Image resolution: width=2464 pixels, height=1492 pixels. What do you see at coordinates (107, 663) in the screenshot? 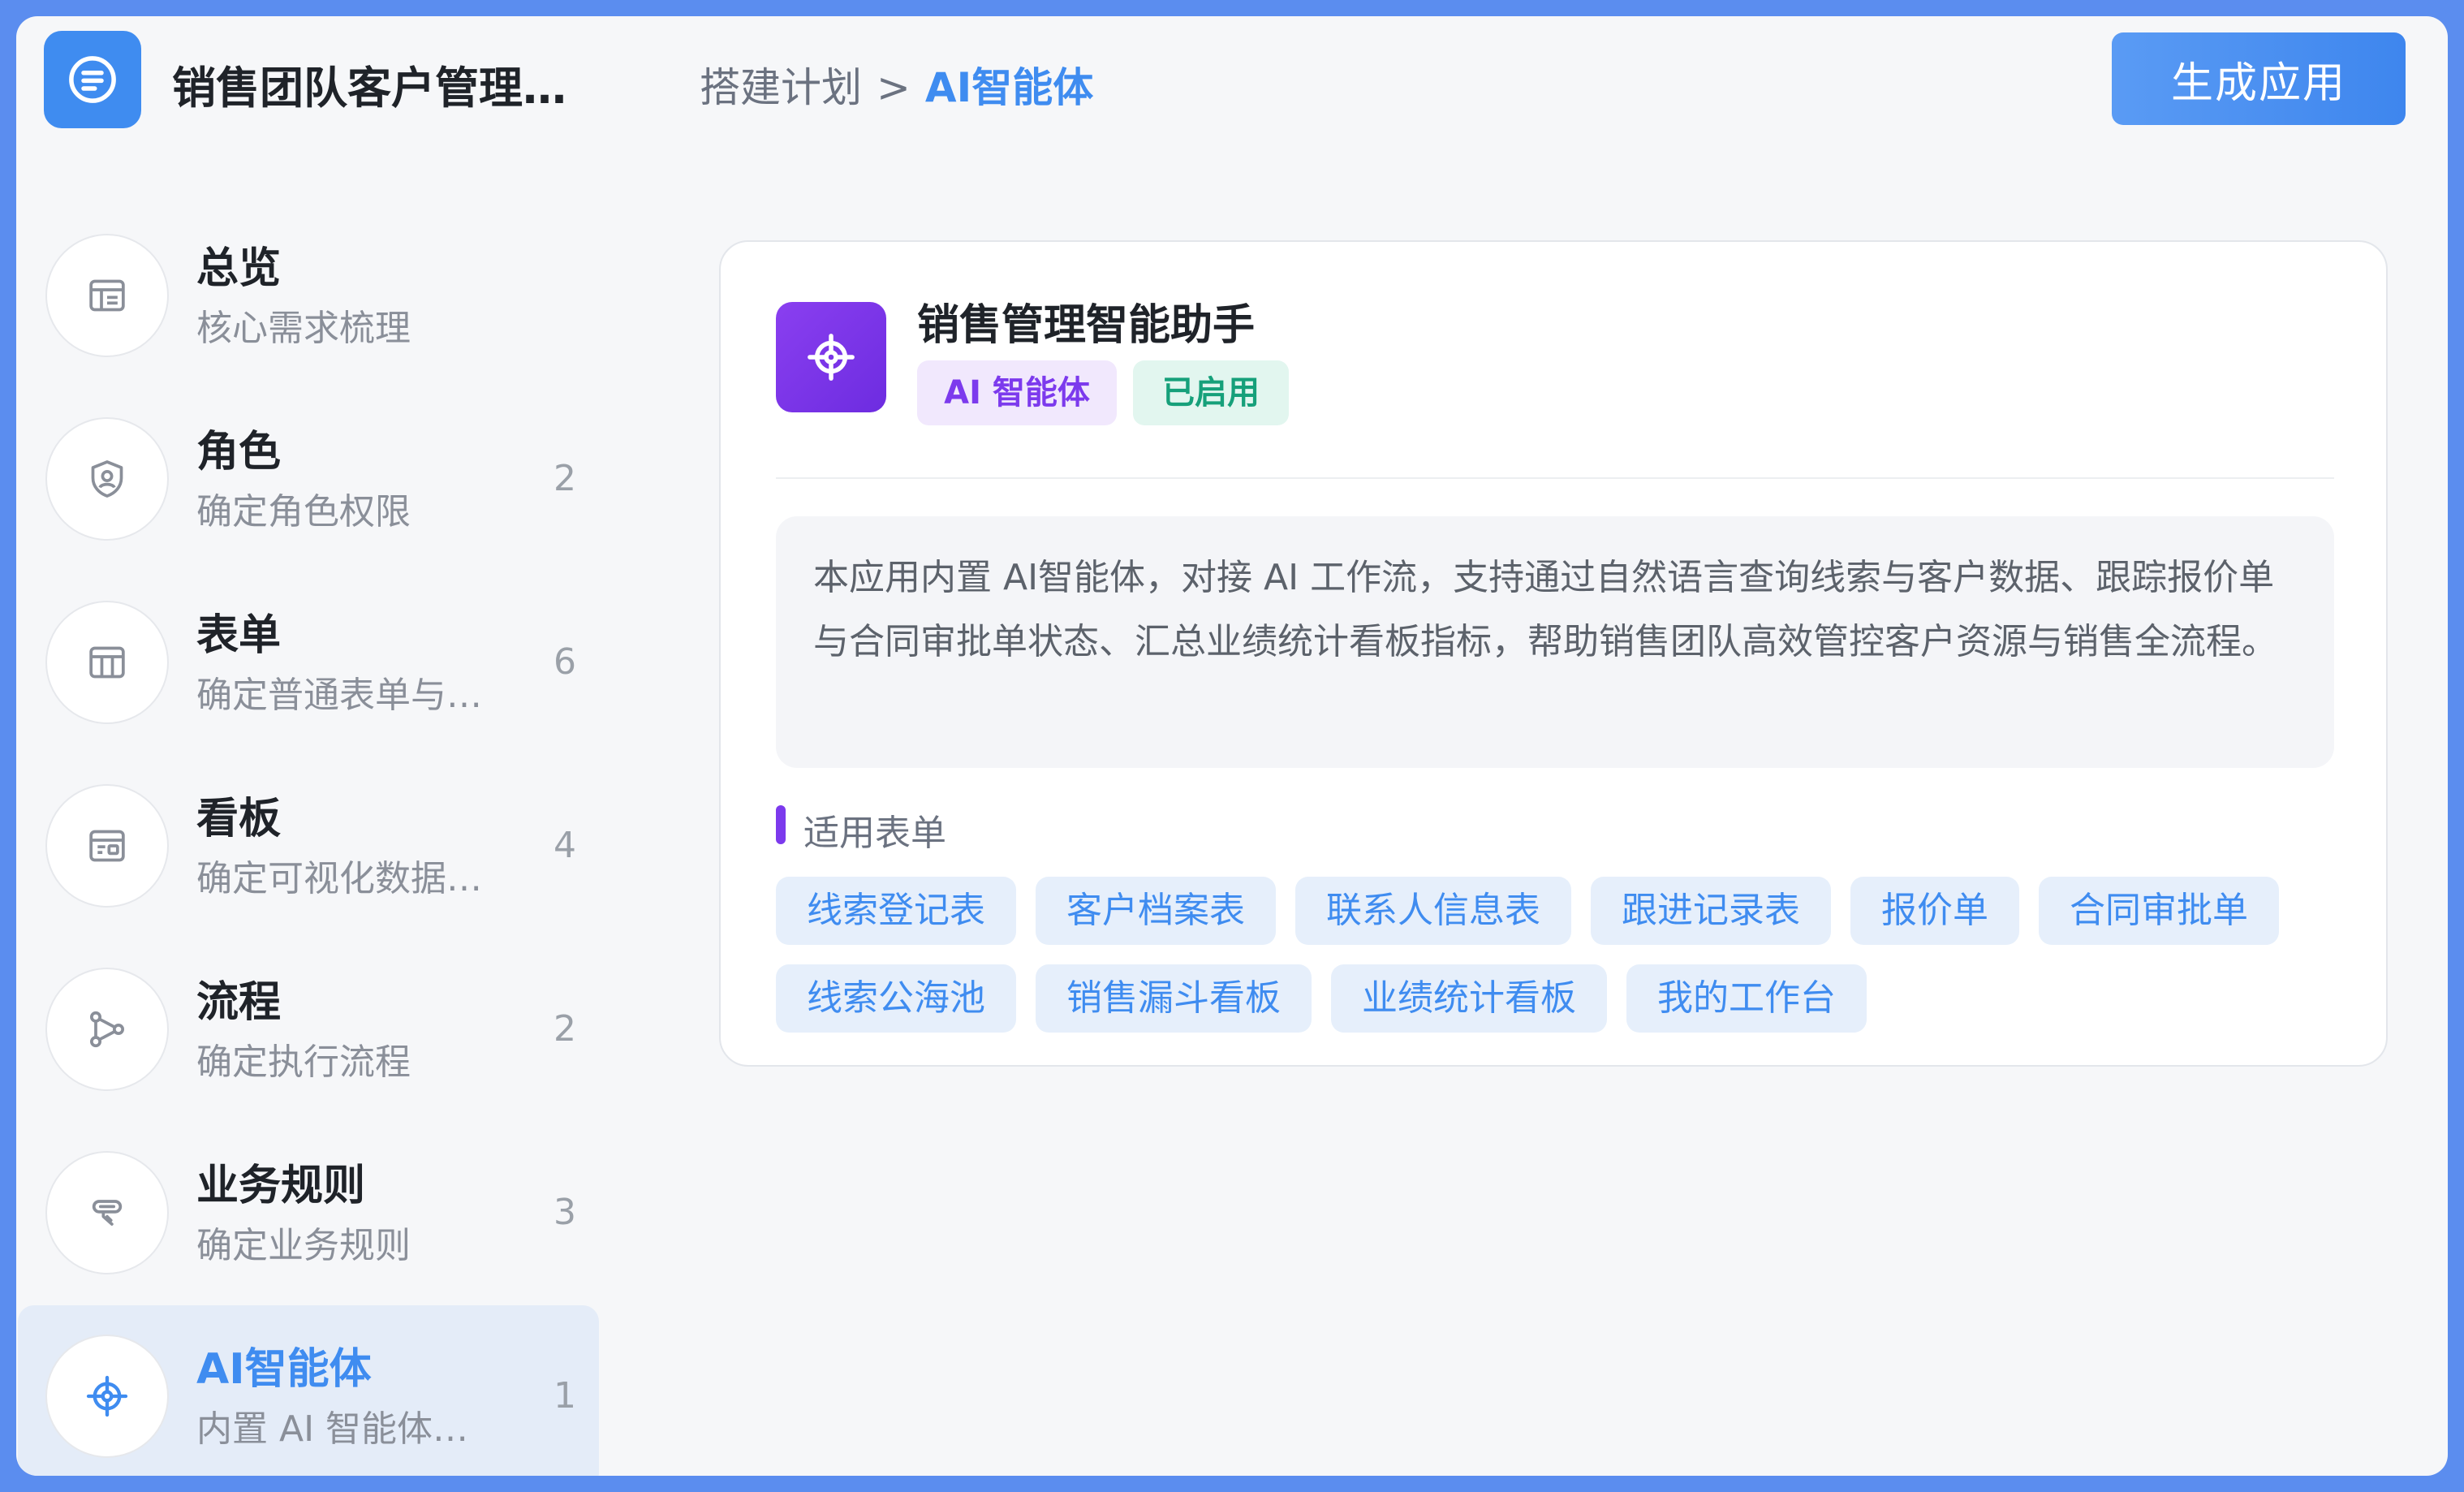
I see `table-icon` at bounding box center [107, 663].